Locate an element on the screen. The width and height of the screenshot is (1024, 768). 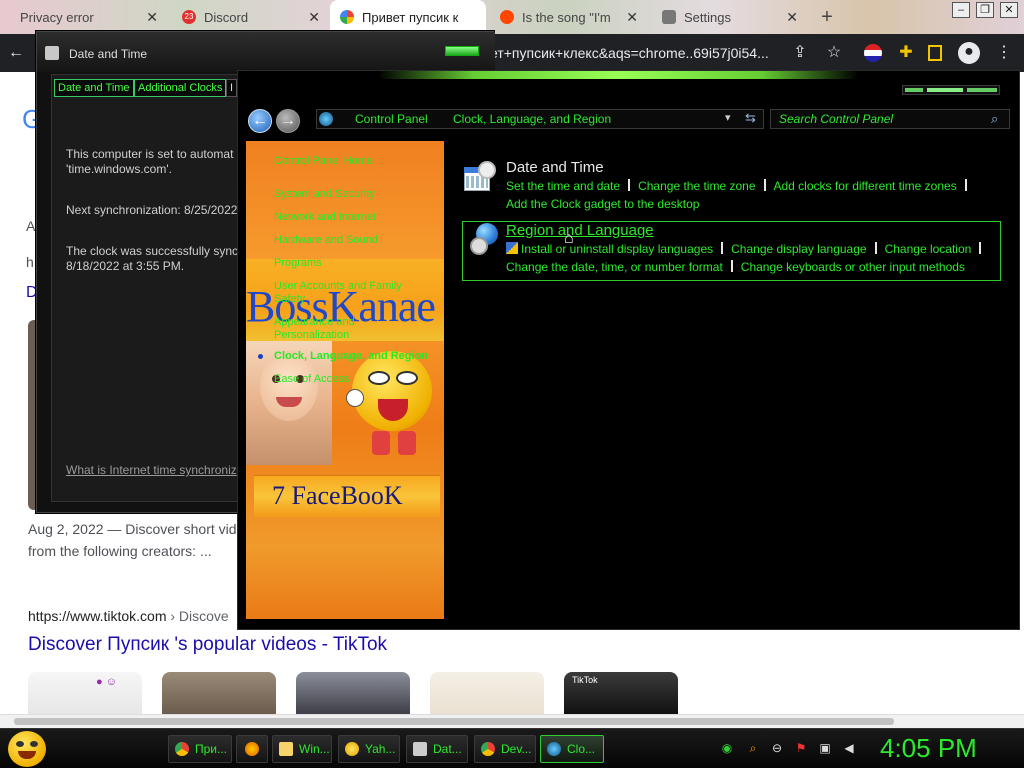
tab-label: Discord is located at coordinates (226, 17).